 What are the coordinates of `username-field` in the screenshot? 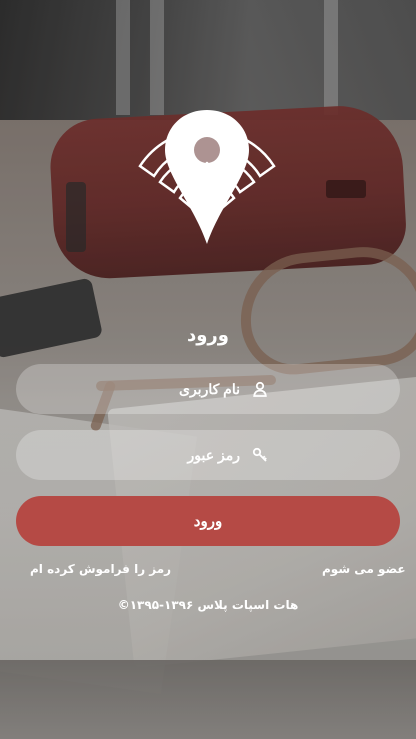 It's located at (208, 389).